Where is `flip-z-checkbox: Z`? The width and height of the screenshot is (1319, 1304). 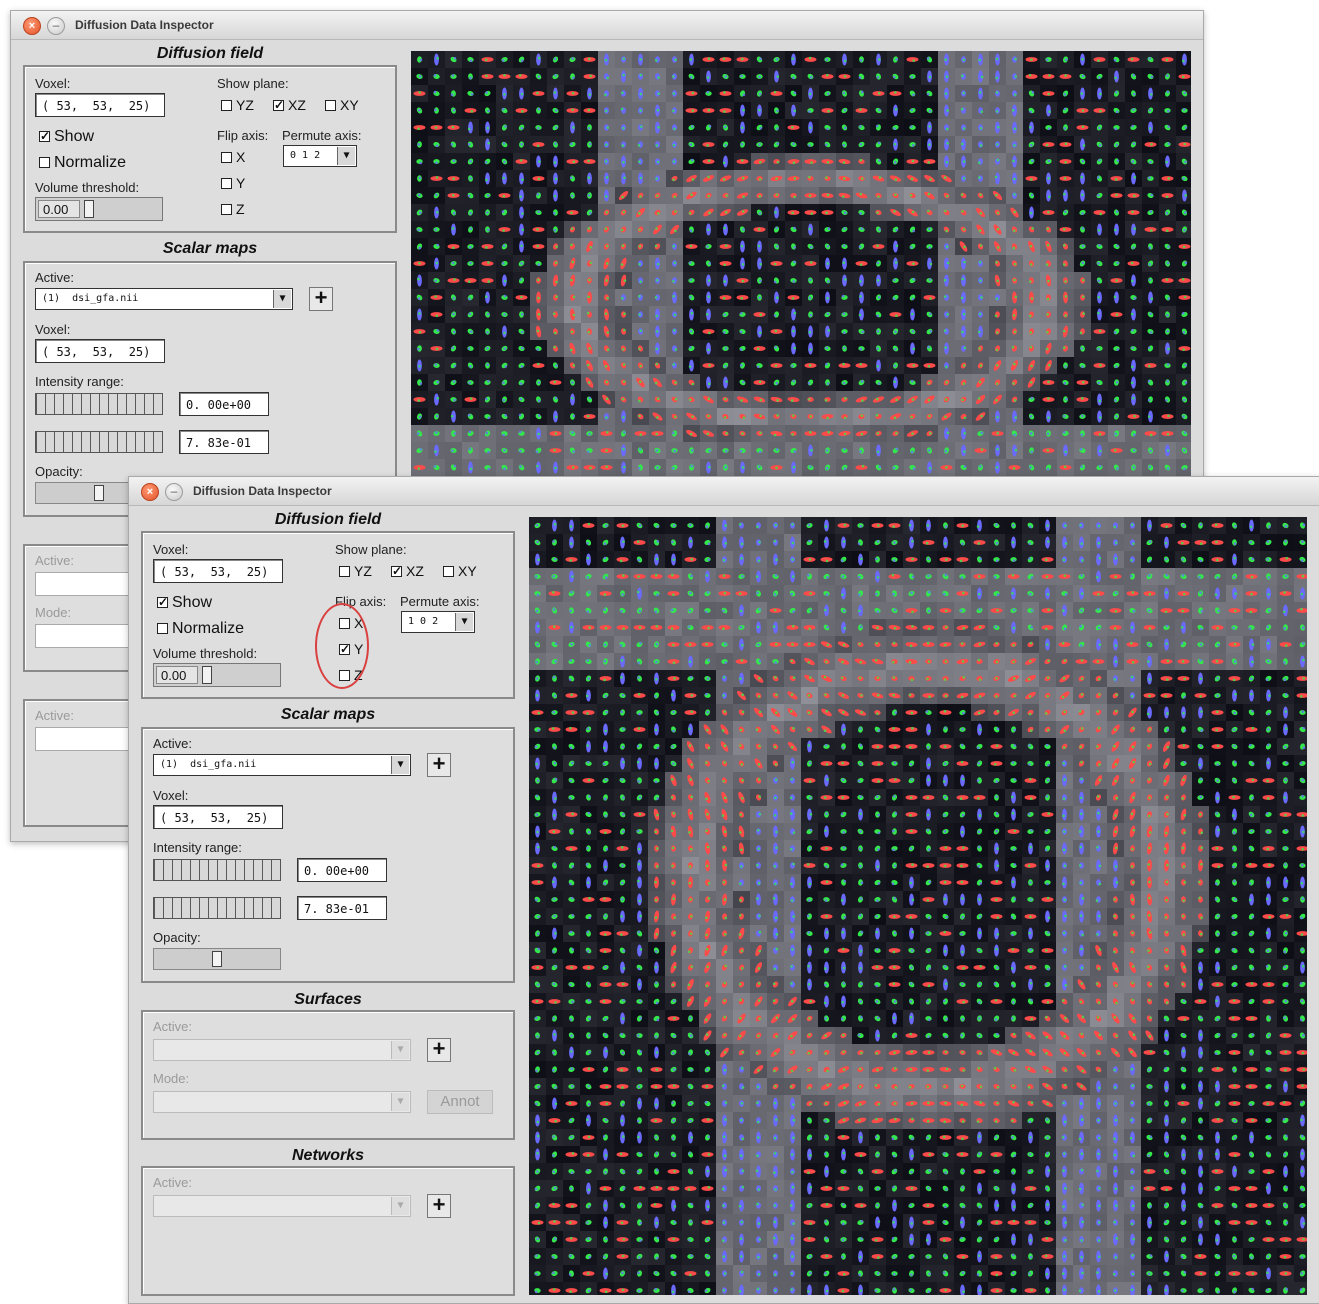 flip-z-checkbox: Z is located at coordinates (233, 209).